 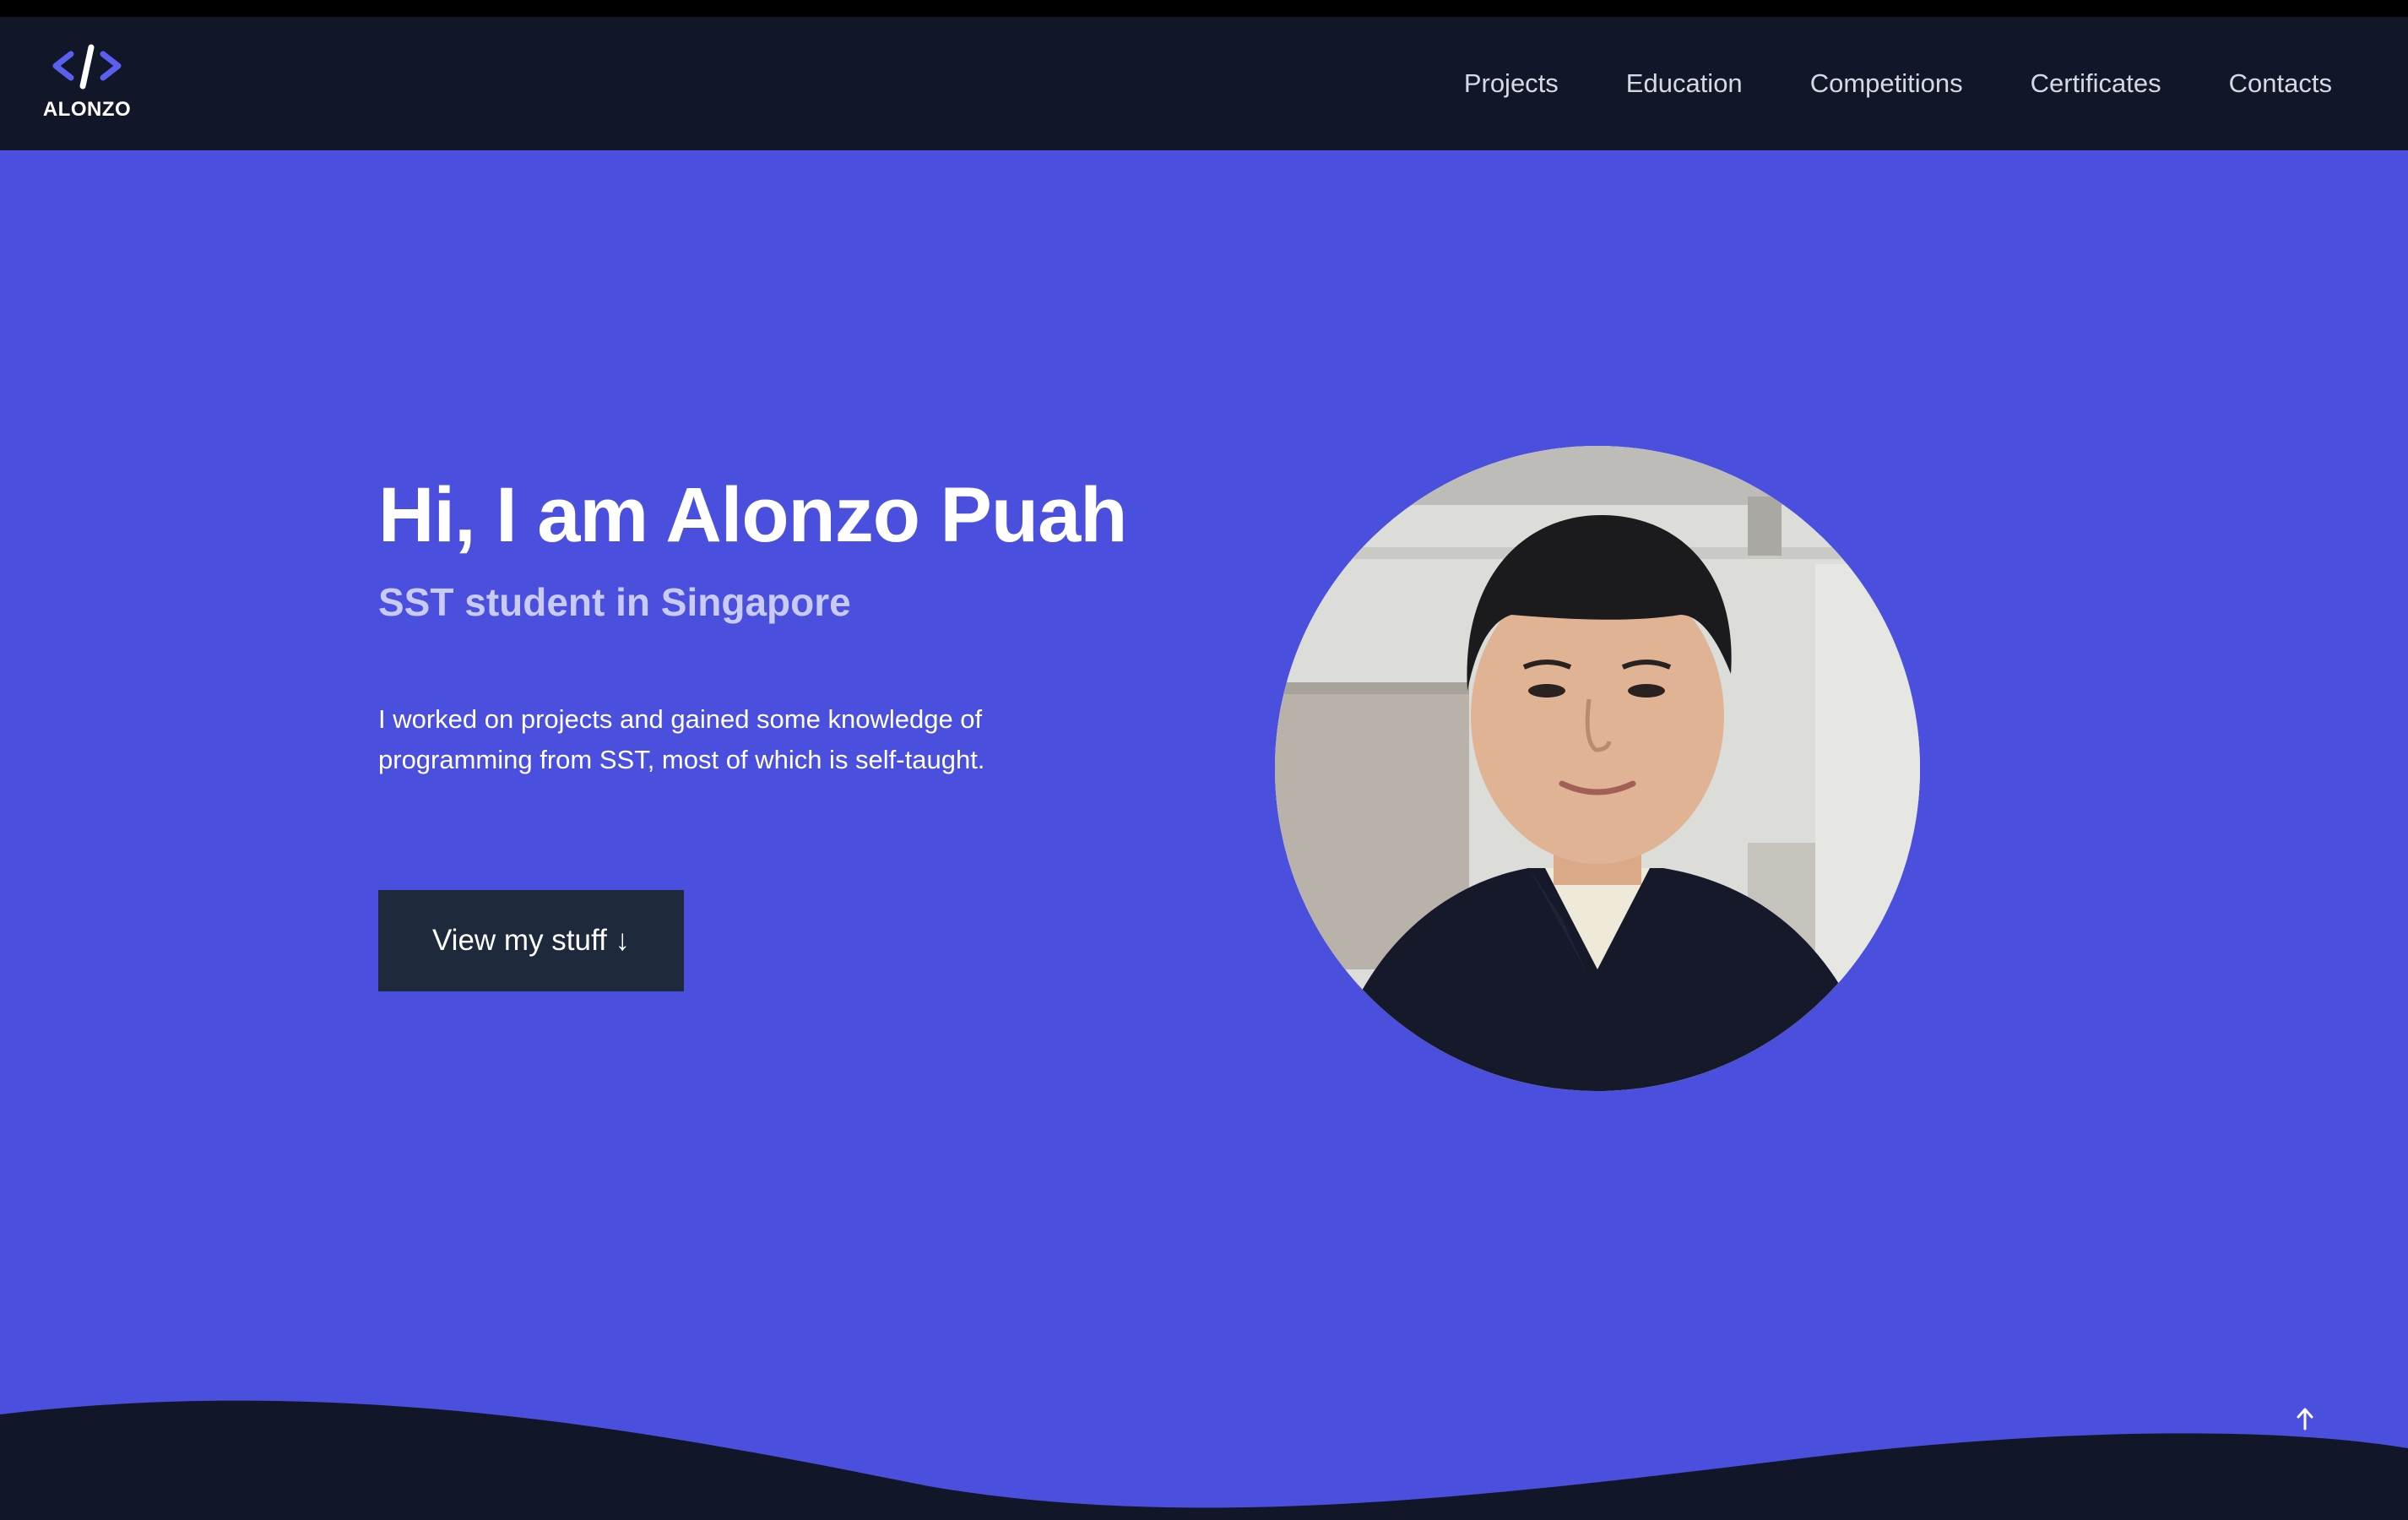 What do you see at coordinates (2280, 83) in the screenshot?
I see `nav-item-contacts: Contacts` at bounding box center [2280, 83].